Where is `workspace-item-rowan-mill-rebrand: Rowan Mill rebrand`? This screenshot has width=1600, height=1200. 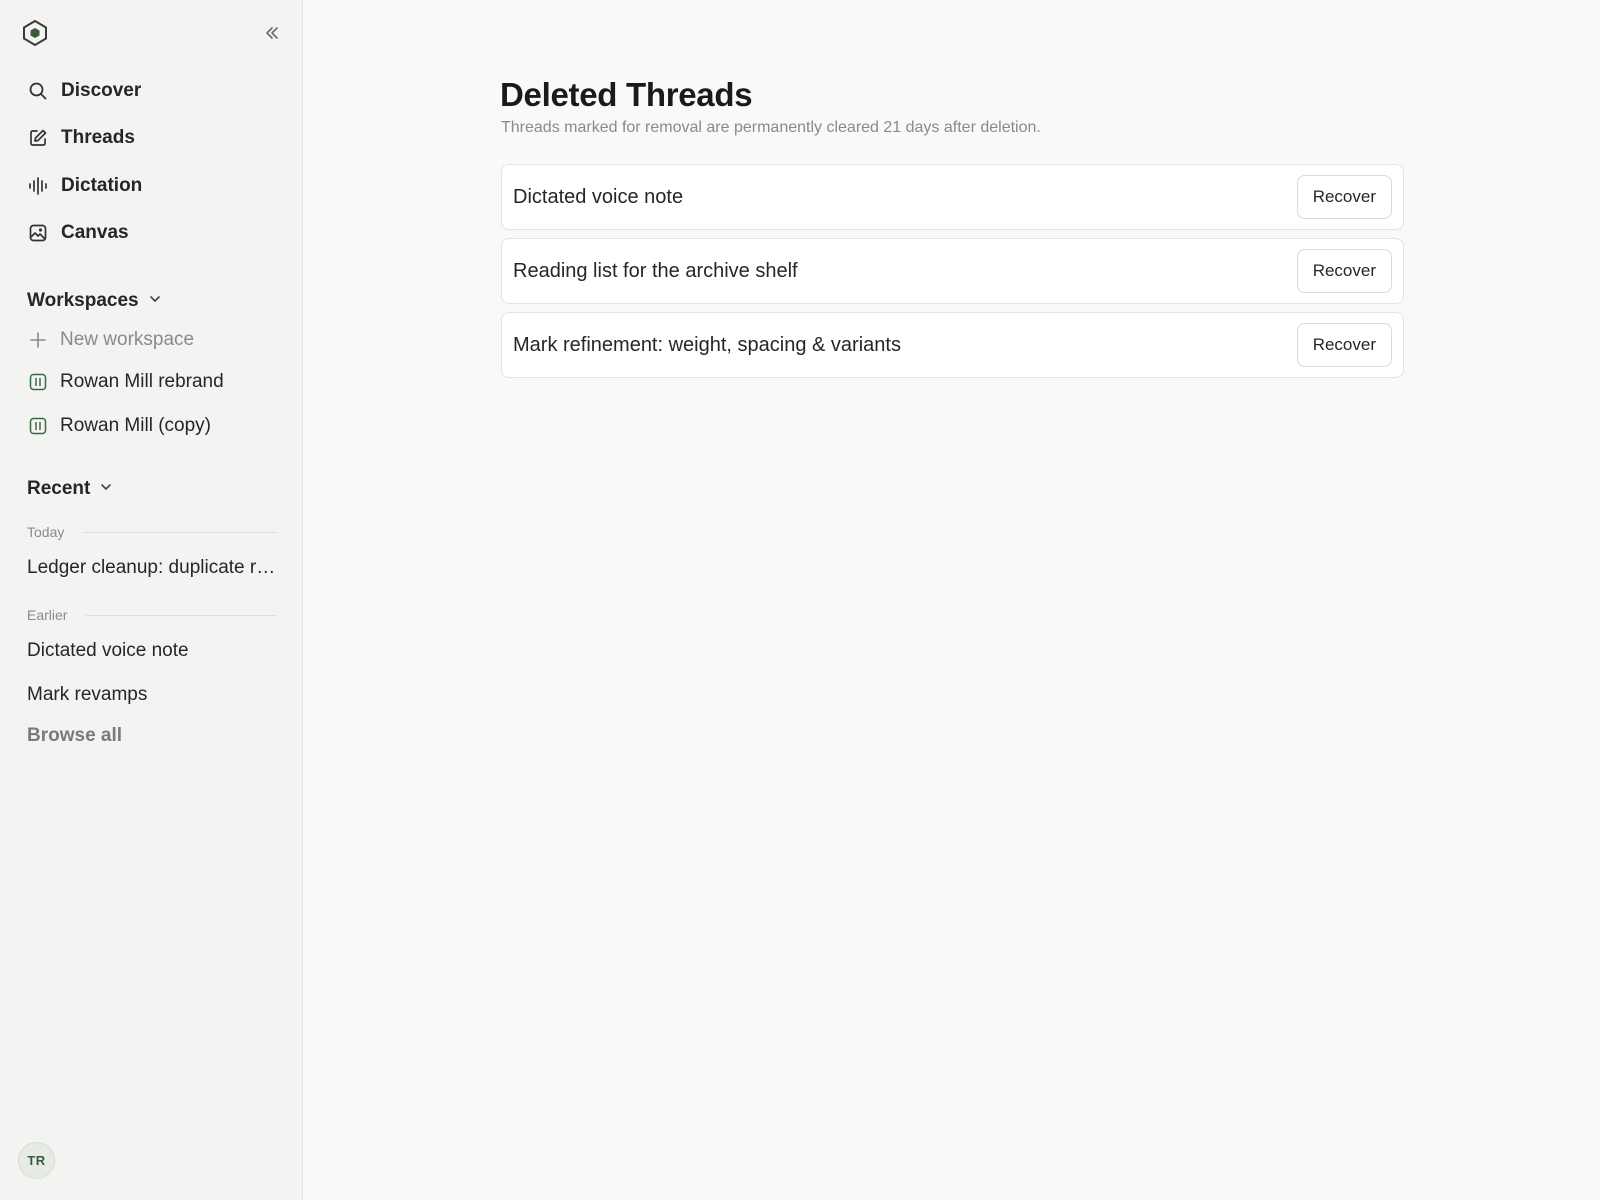
workspace-item-rowan-mill-rebrand: Rowan Mill rebrand is located at coordinates (126, 382).